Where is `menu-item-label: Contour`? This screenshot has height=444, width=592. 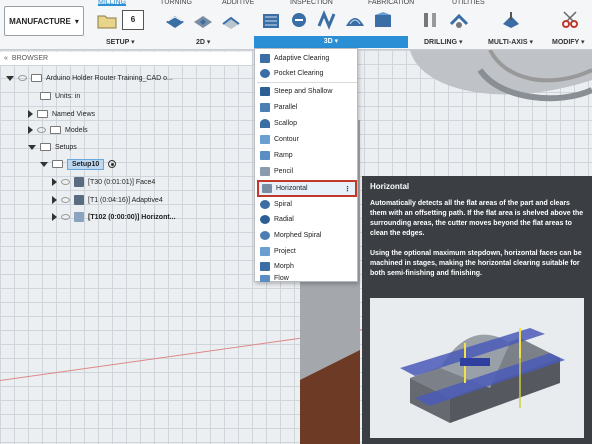 menu-item-label: Contour is located at coordinates (286, 139).